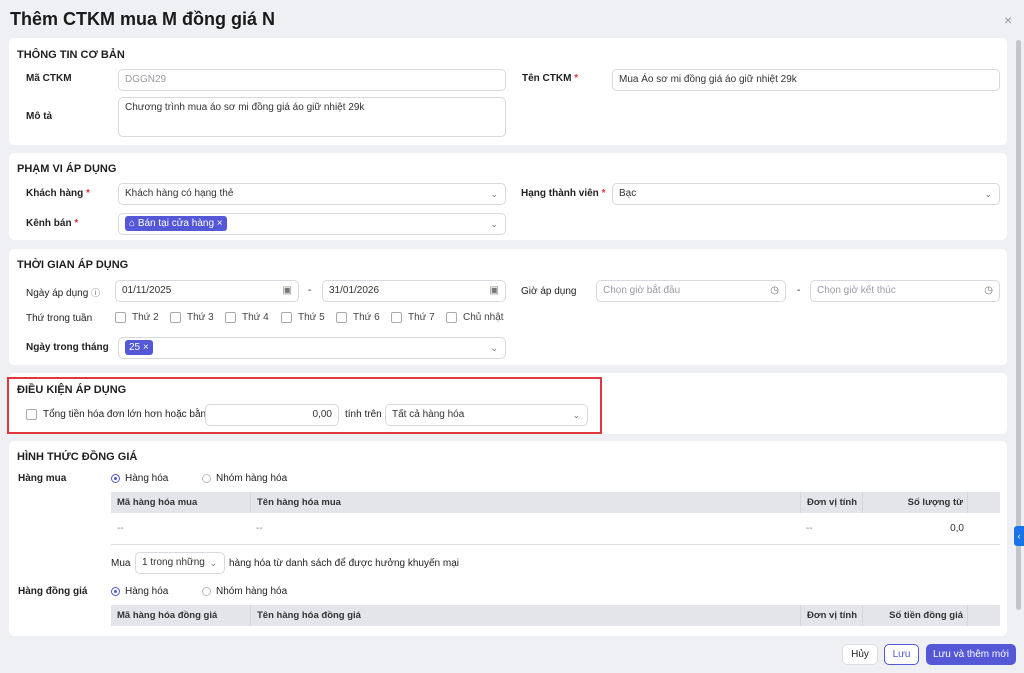 The height and width of the screenshot is (673, 1024). I want to click on channel-label: Kênh bán *, so click(52, 223).